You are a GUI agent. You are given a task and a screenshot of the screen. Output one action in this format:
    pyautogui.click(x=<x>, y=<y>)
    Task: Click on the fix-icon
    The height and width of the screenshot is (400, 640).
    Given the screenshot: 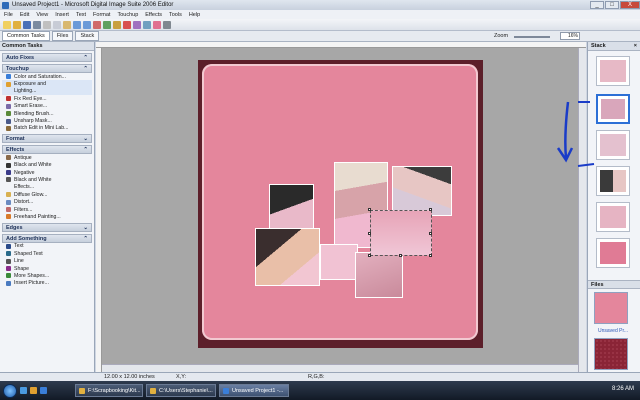 What is the action you would take?
    pyautogui.click(x=117, y=24)
    